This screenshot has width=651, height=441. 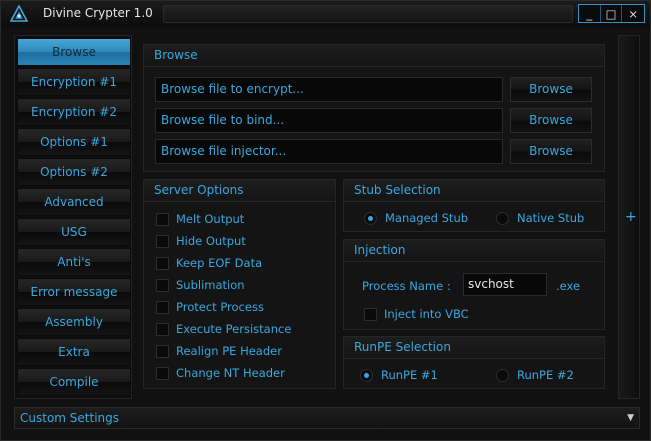 What do you see at coordinates (474, 191) in the screenshot?
I see `stub-selection-title: Stub Selection` at bounding box center [474, 191].